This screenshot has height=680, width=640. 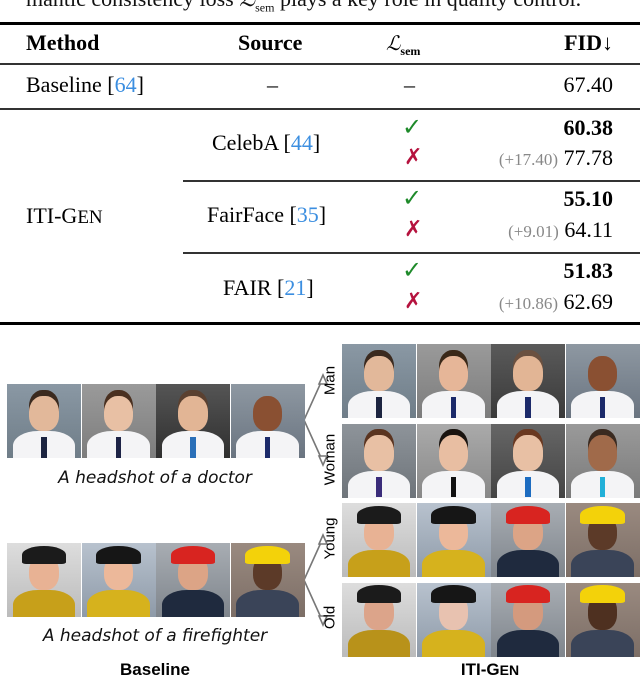 What do you see at coordinates (588, 84) in the screenshot?
I see `baseline-fid: 67.40` at bounding box center [588, 84].